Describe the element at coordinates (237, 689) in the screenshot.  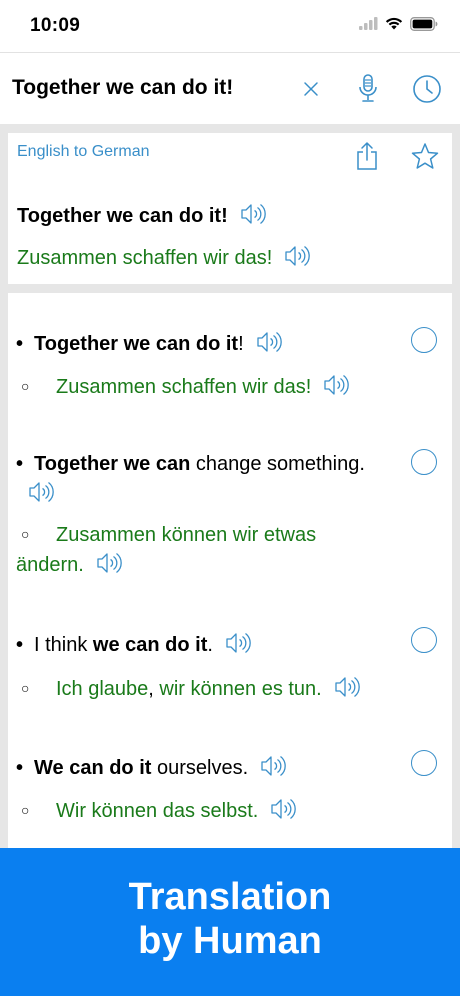
I see `example-target-text-rest: wir können es tun.` at that location.